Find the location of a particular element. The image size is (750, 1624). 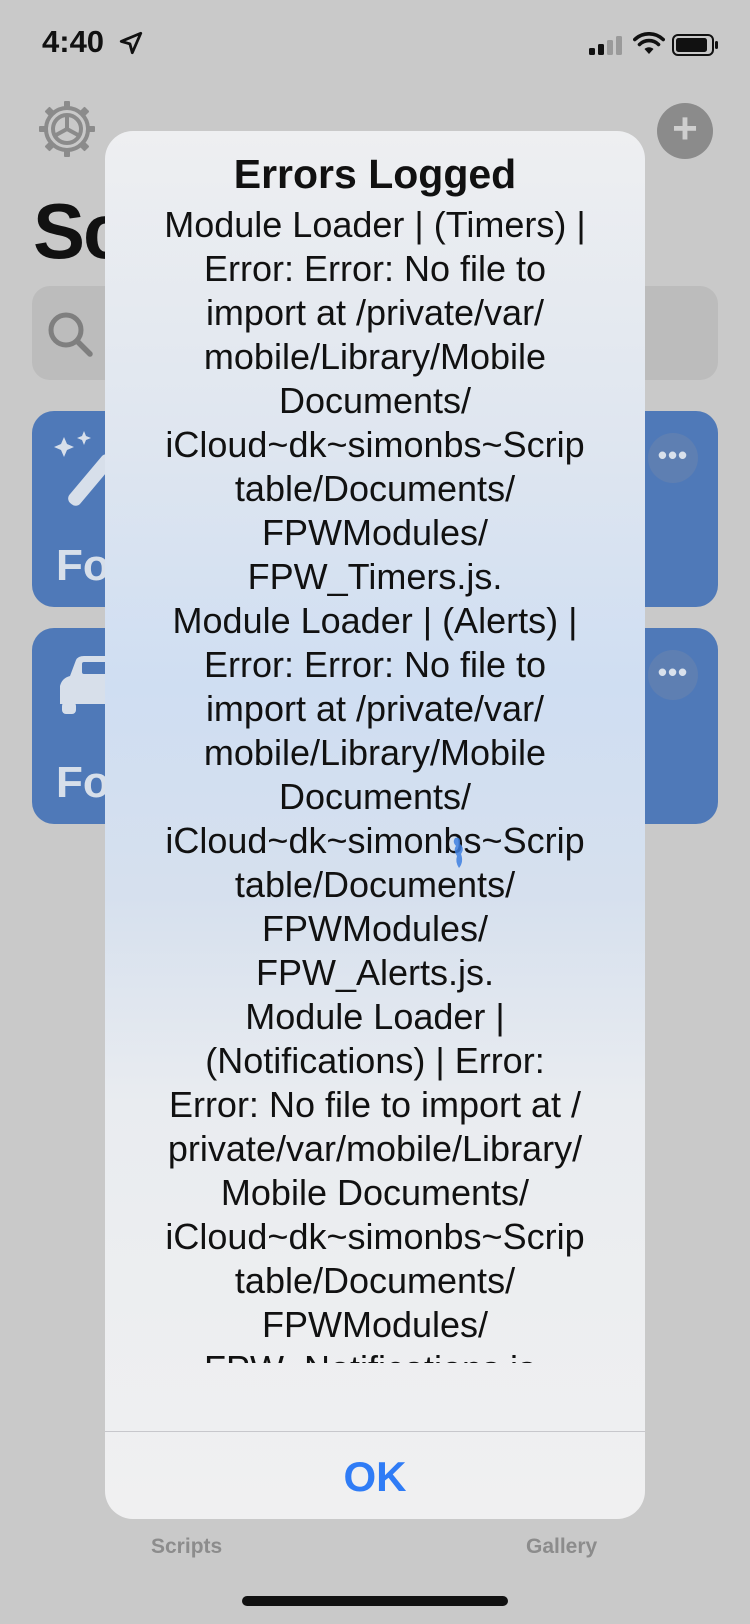

location-arrow-icon is located at coordinates (131, 43).